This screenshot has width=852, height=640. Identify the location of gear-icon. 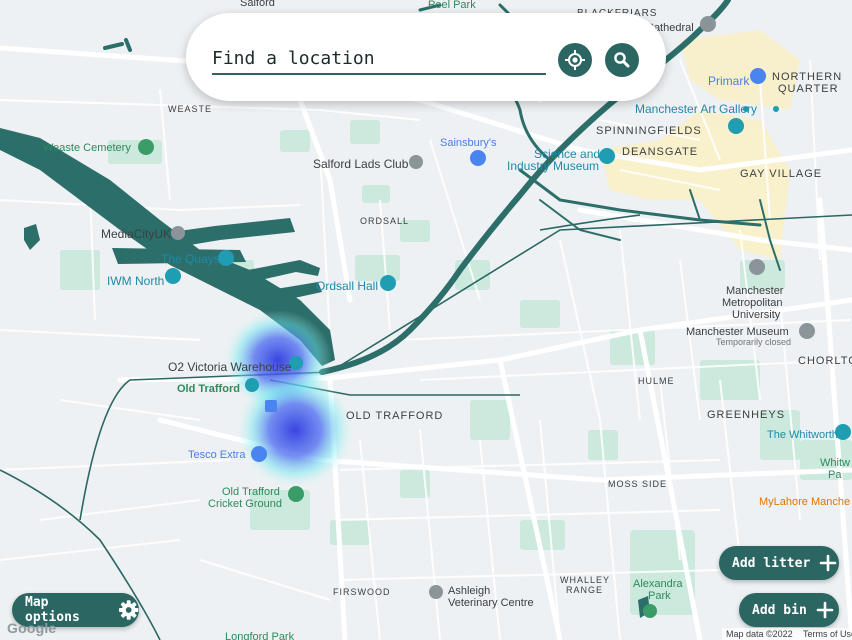
(128, 610).